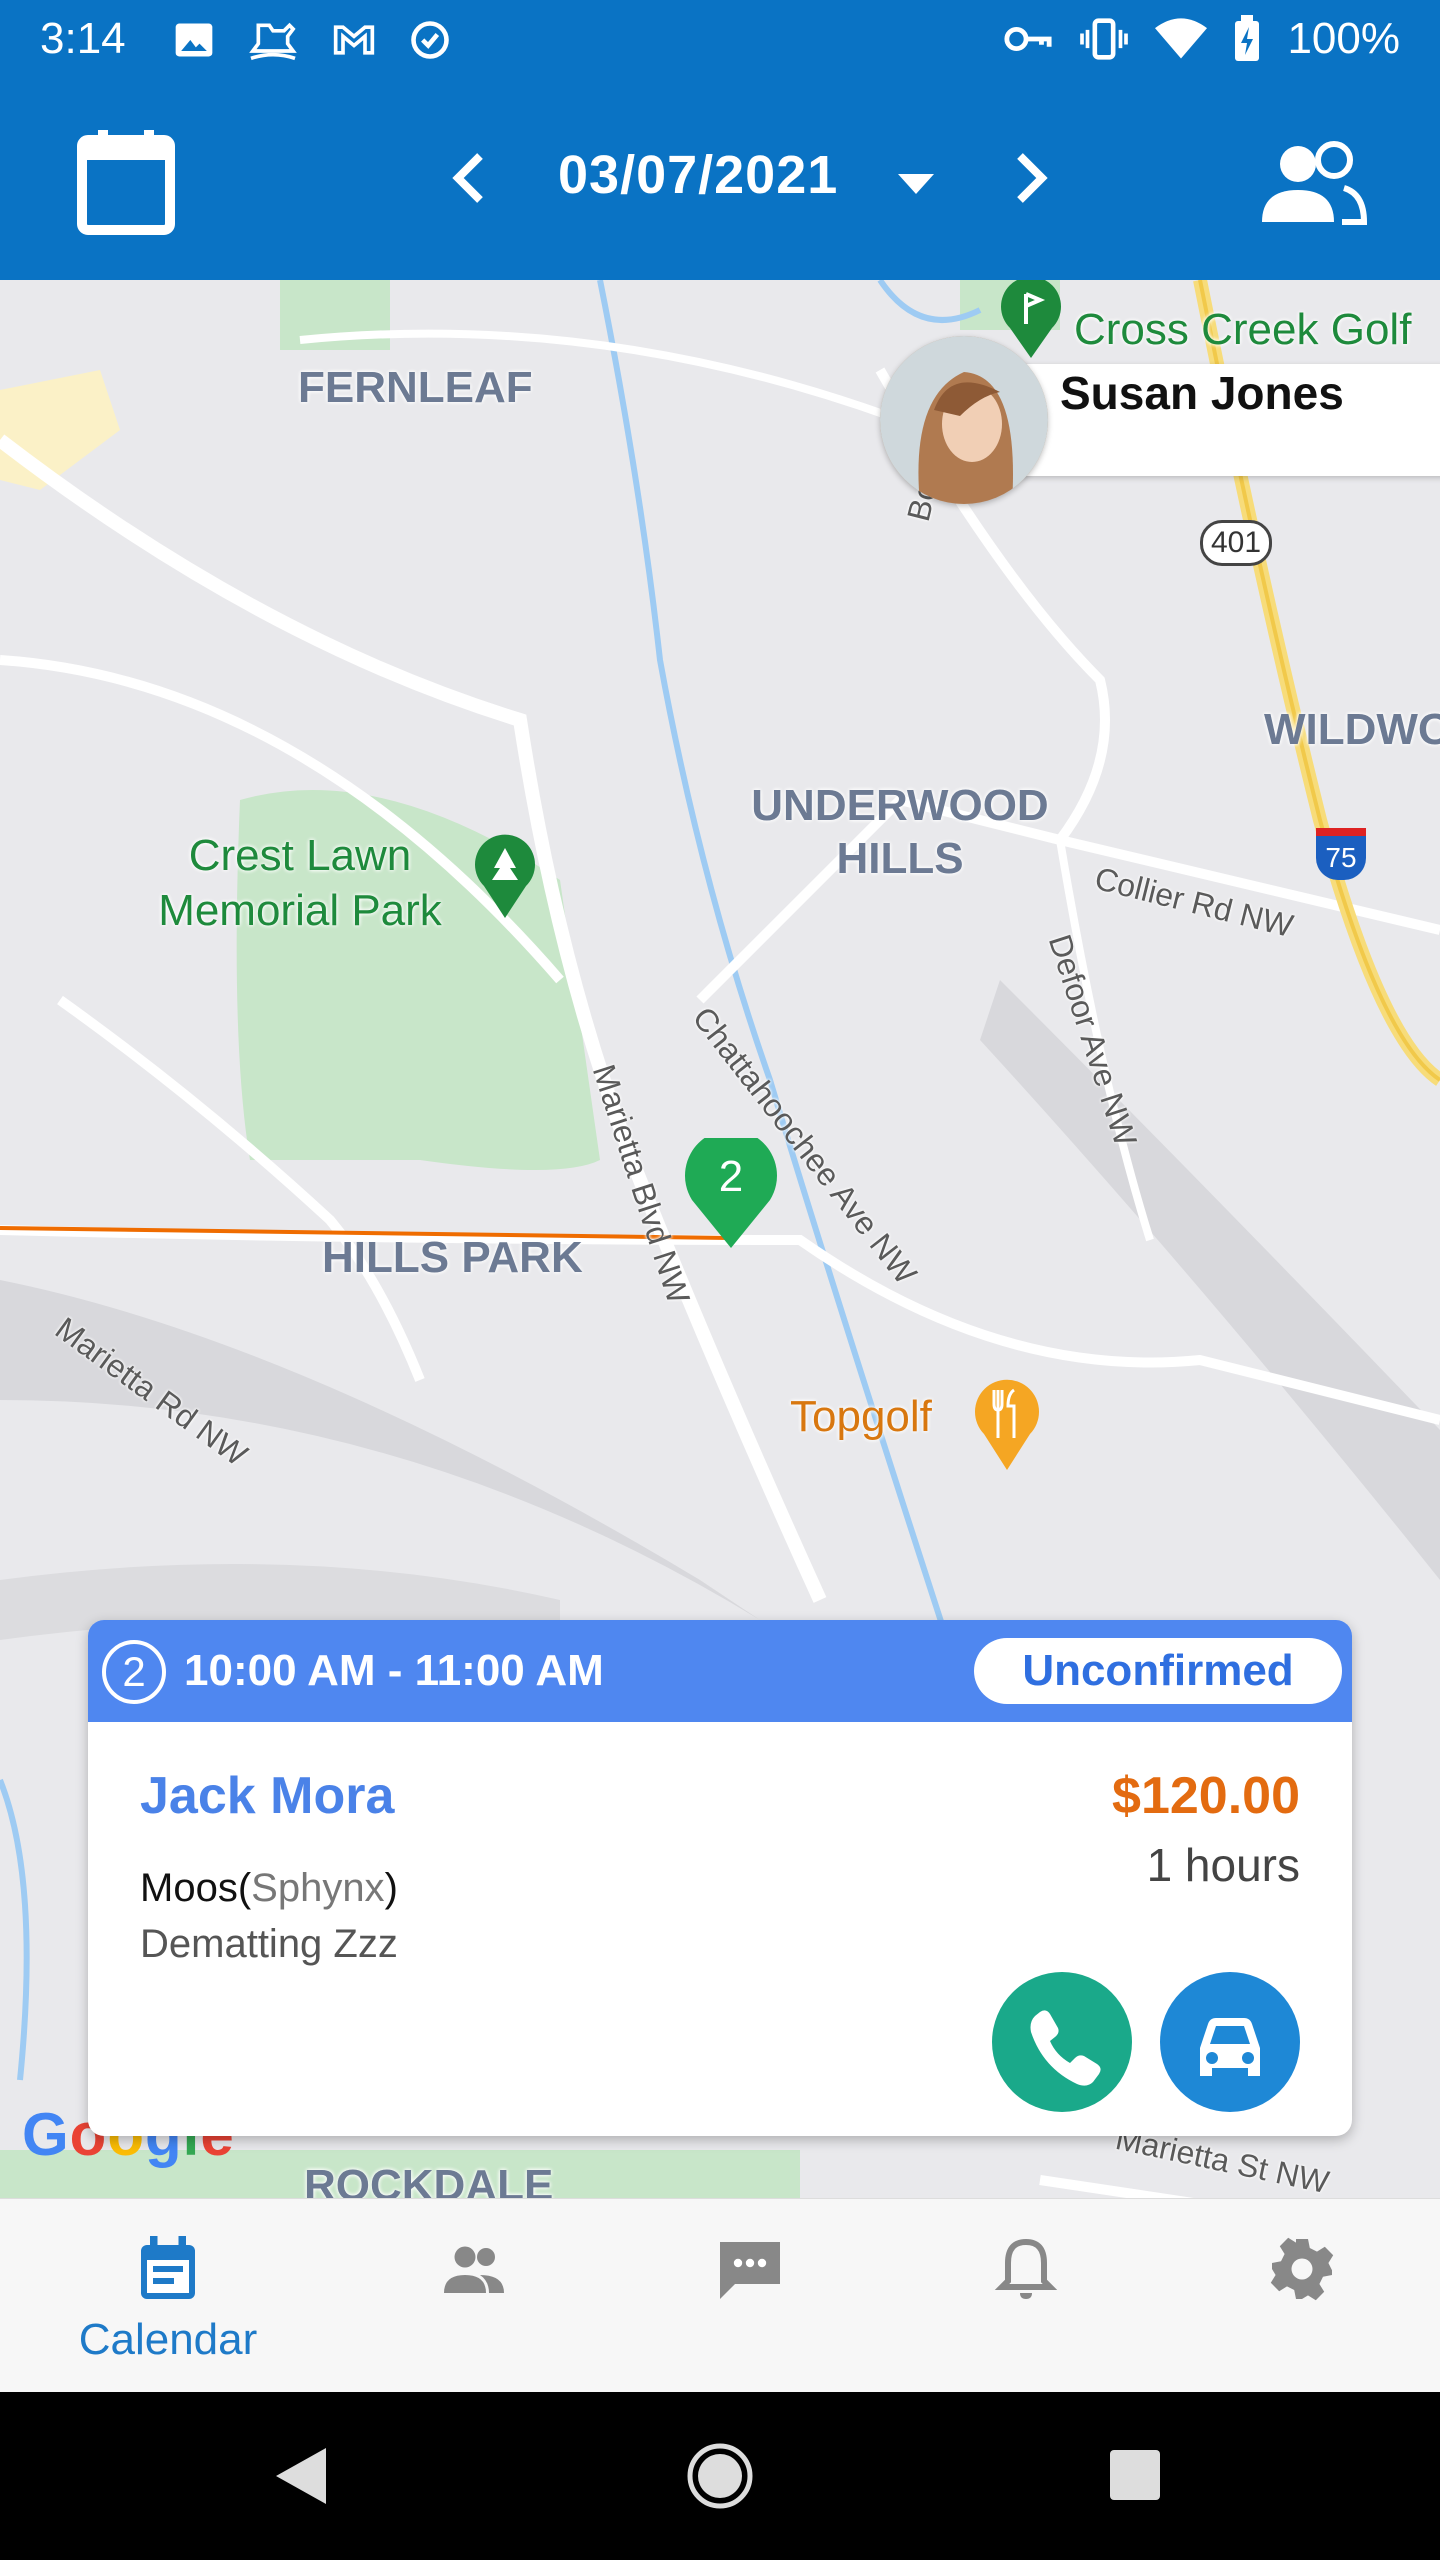 This screenshot has width=1440, height=2560. I want to click on status-badge: Unconfirmed, so click(1158, 1671).